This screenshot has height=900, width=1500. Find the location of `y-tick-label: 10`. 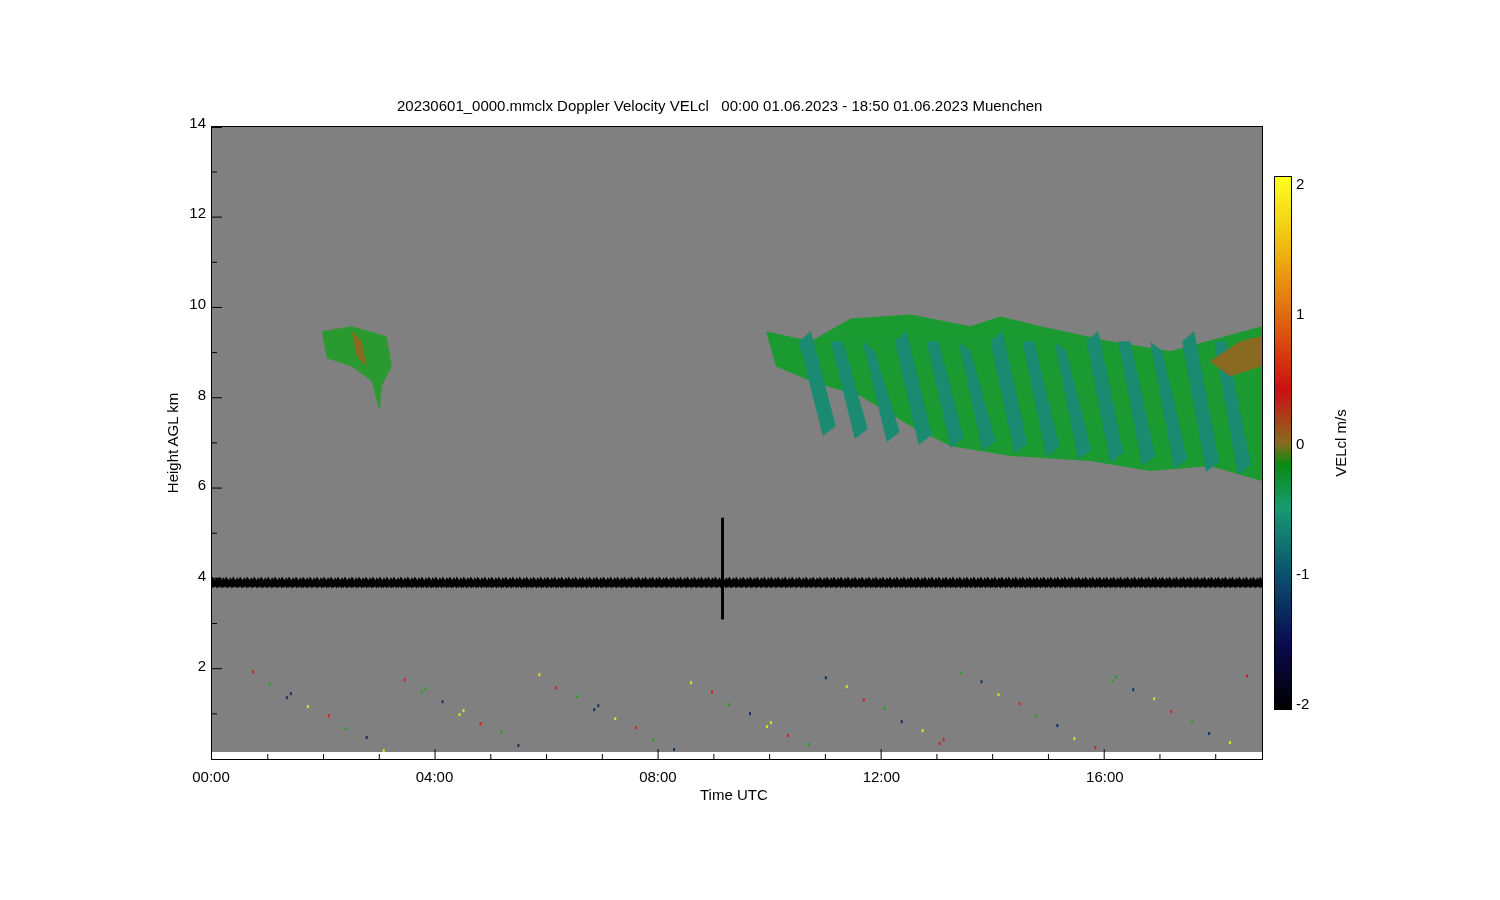

y-tick-label: 10 is located at coordinates (197, 303).